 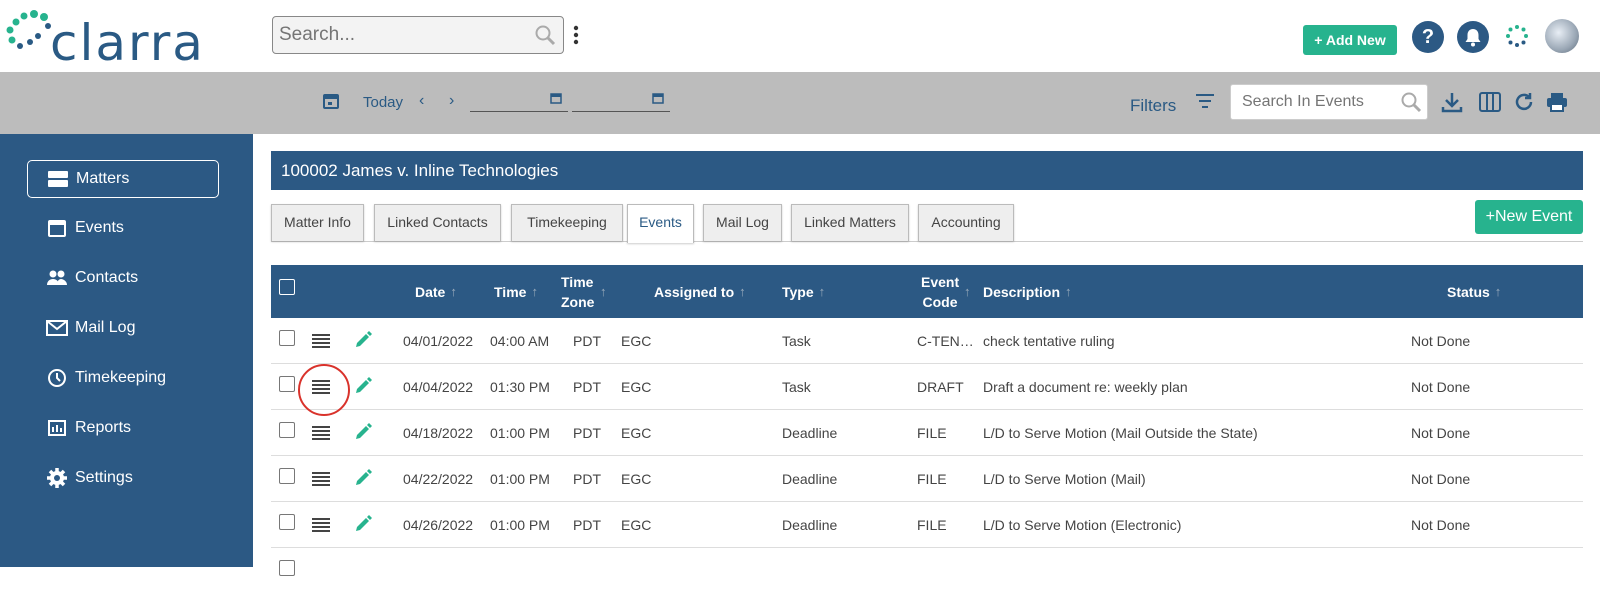 What do you see at coordinates (104, 477) in the screenshot?
I see `sidebar-item-label: Settings` at bounding box center [104, 477].